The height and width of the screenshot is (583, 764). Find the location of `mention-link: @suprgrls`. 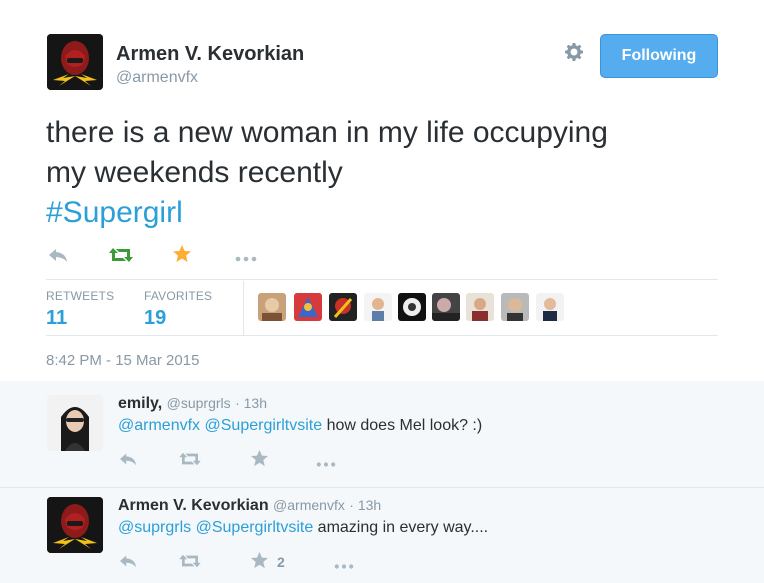

mention-link: @suprgrls is located at coordinates (154, 527).